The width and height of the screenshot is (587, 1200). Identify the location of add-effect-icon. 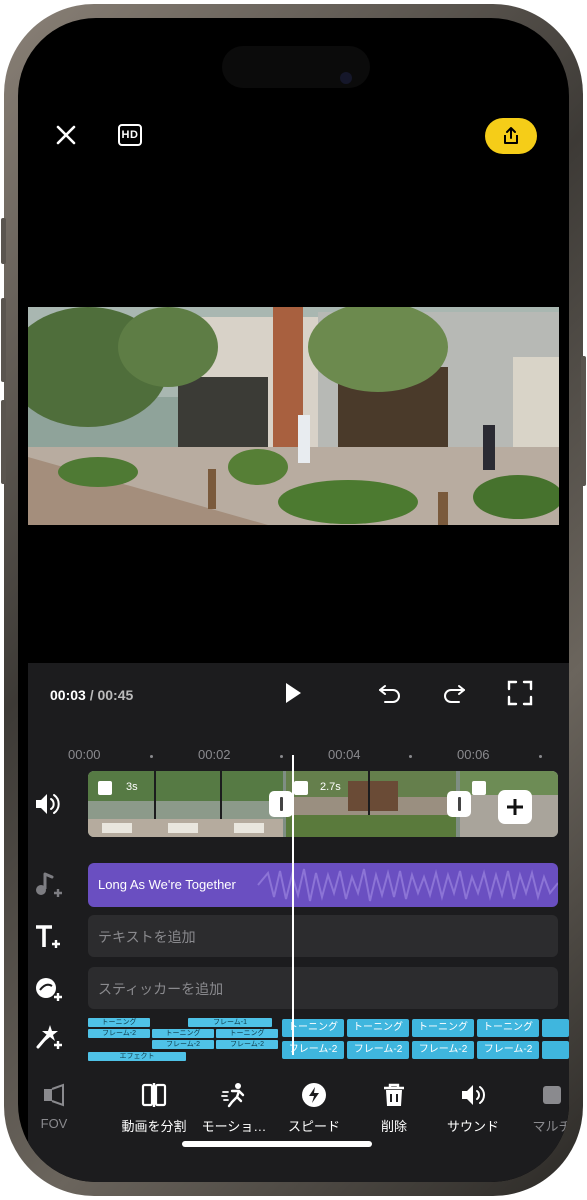
(48, 1037).